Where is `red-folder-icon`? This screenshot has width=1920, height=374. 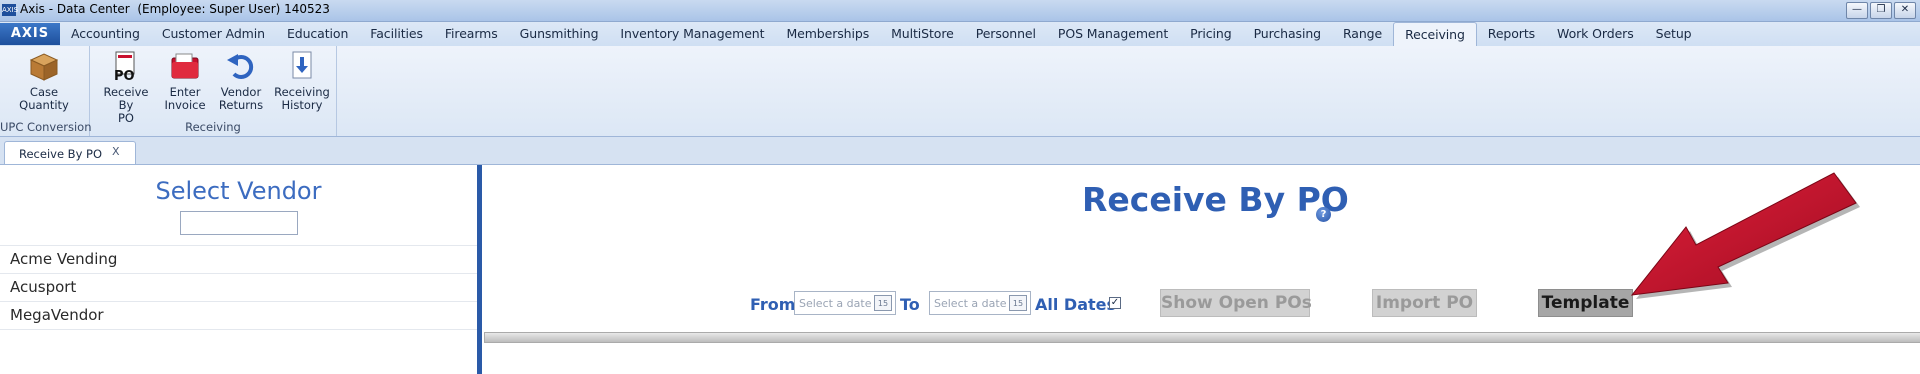 red-folder-icon is located at coordinates (185, 66).